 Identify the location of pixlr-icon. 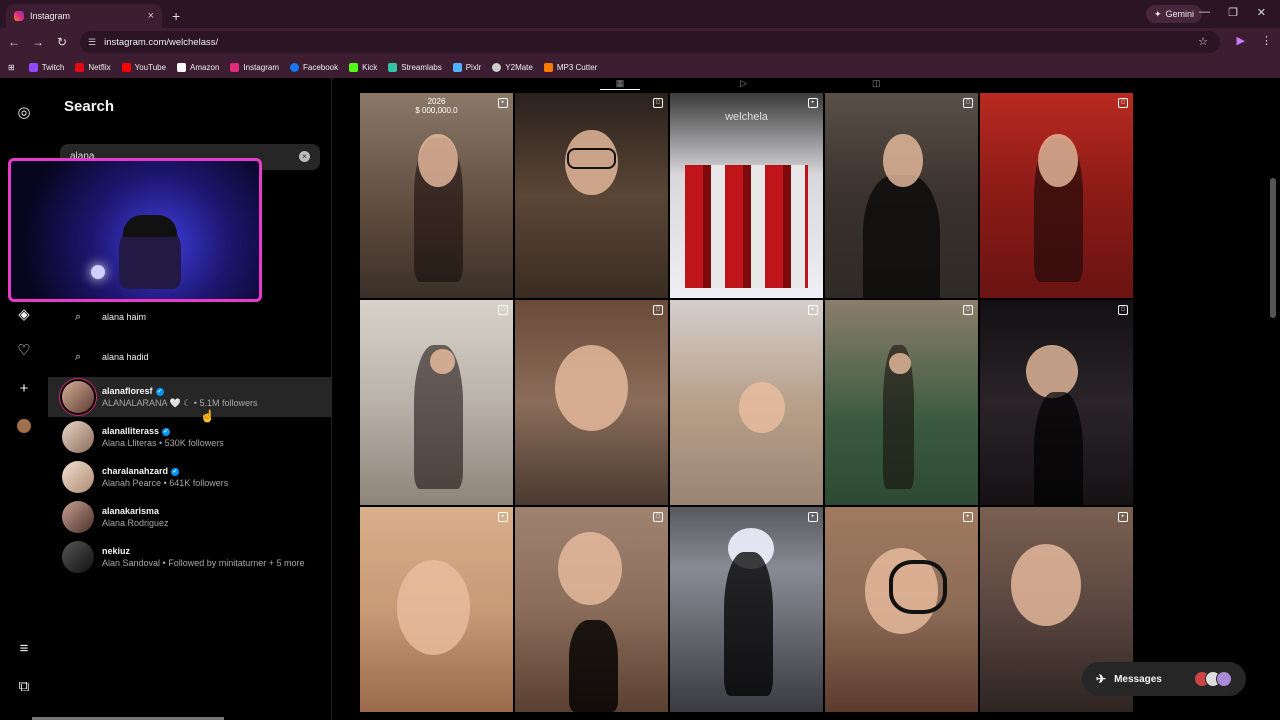
(457, 67).